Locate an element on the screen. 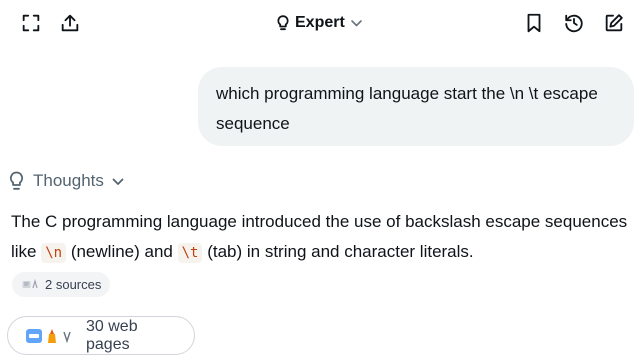  share-button is located at coordinates (70, 25).